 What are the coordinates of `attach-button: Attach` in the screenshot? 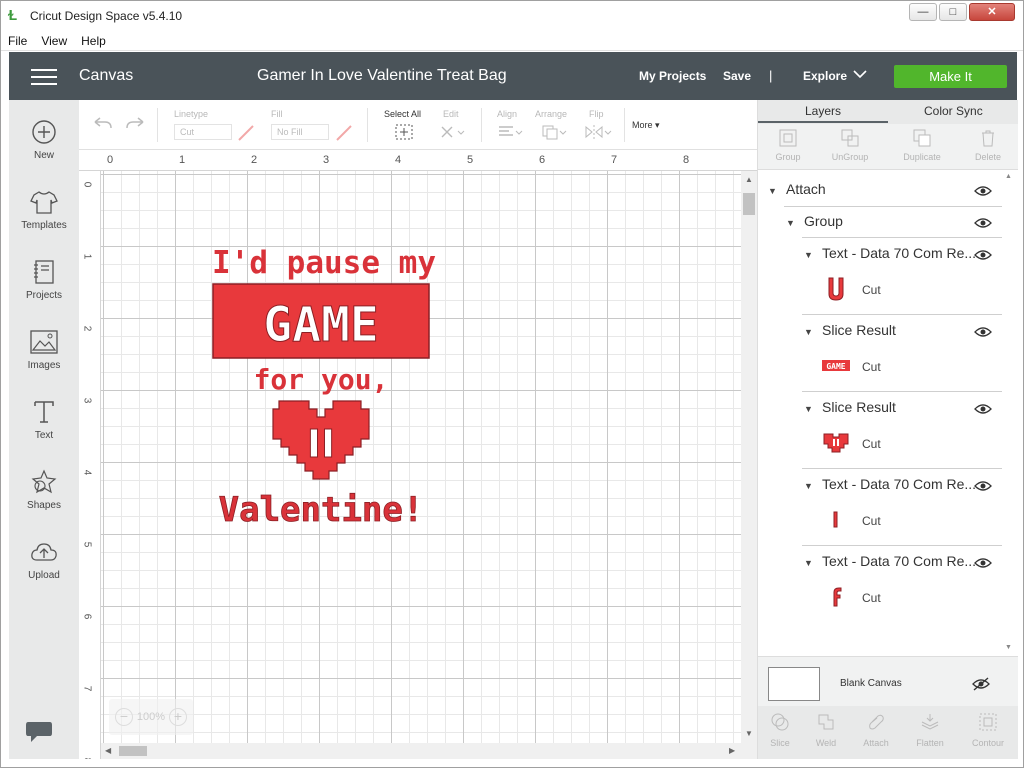 It's located at (876, 730).